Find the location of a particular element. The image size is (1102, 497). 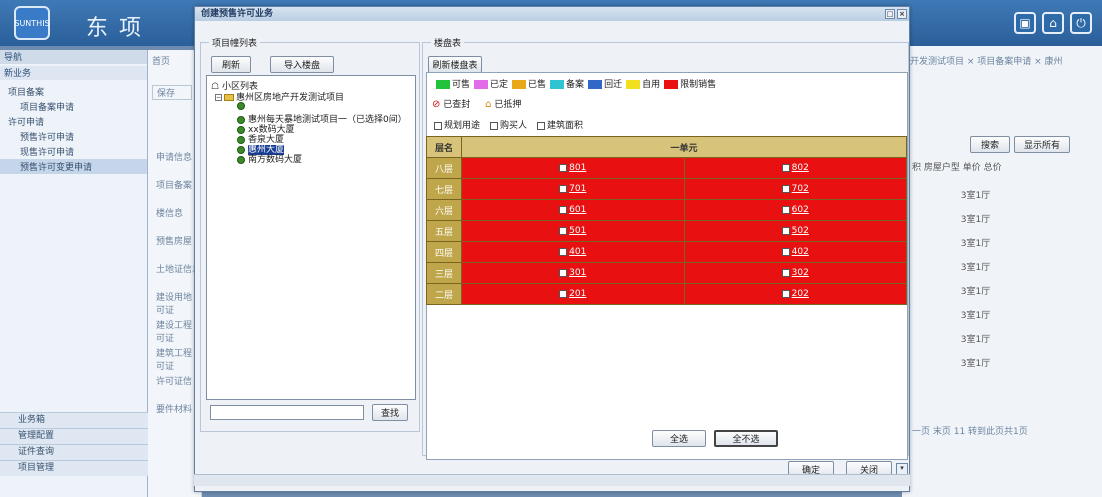

bg-house-type-3: 3室1厅 is located at coordinates (975, 268).